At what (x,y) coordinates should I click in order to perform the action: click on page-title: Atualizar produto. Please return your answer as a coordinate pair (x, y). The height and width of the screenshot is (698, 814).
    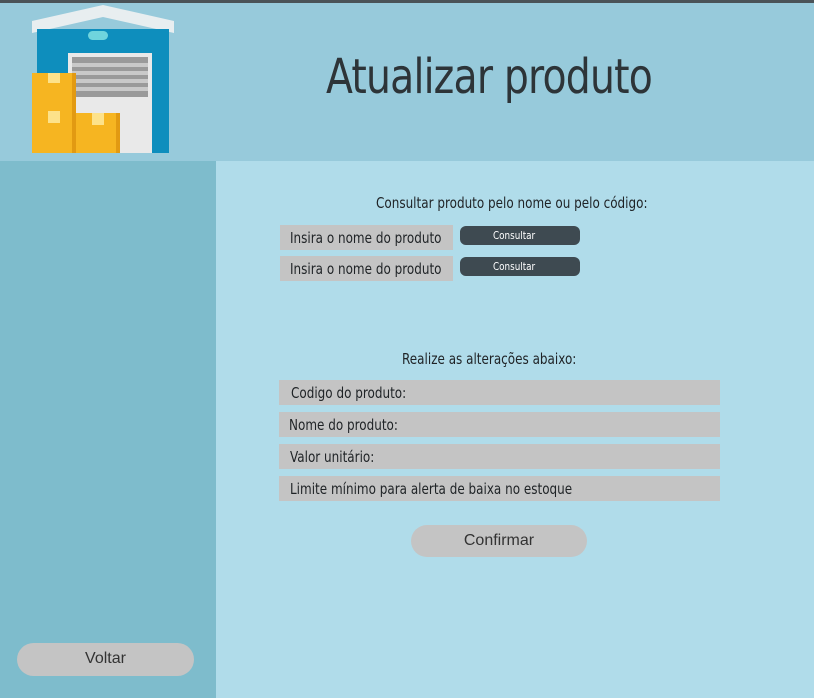
    Looking at the image, I should click on (489, 77).